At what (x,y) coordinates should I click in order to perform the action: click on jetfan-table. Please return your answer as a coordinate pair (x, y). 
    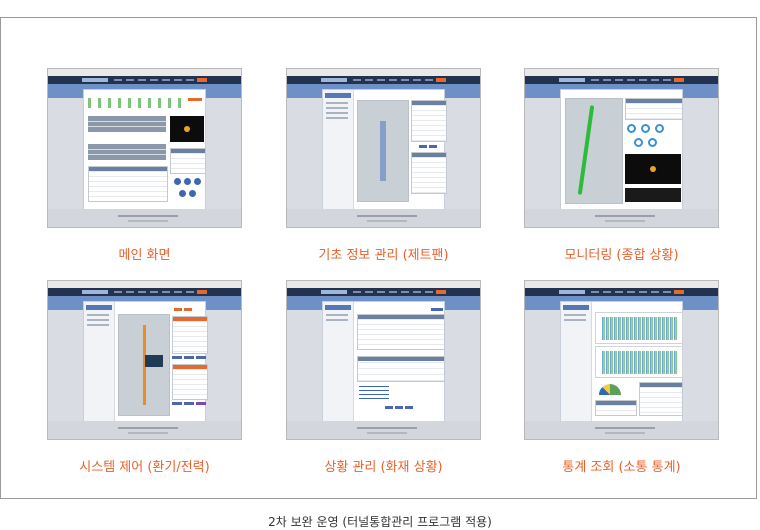
    Looking at the image, I should click on (429, 121).